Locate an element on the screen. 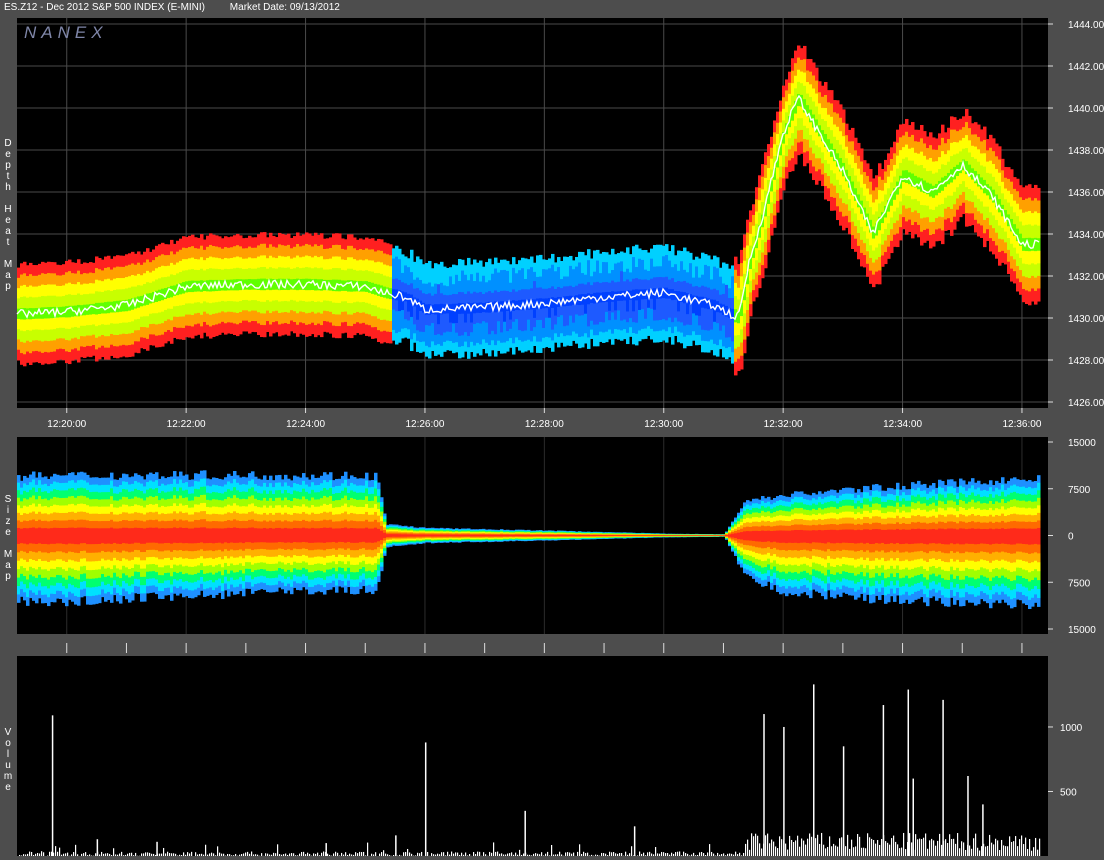 The width and height of the screenshot is (1104, 860). size-y-tick-label: 15000 is located at coordinates (1082, 630).